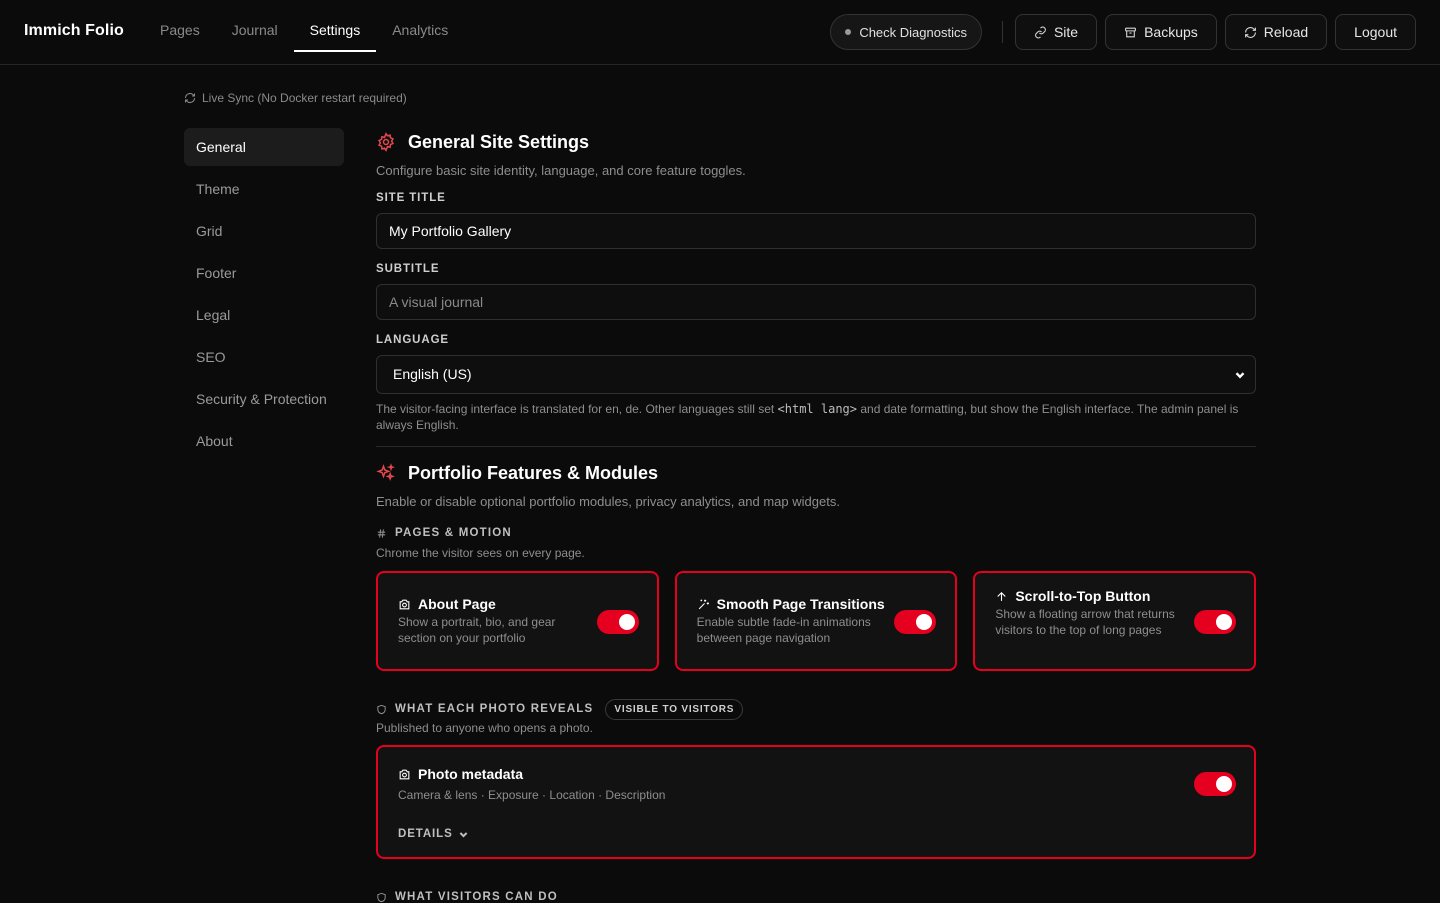 The image size is (1440, 903). Describe the element at coordinates (1040, 32) in the screenshot. I see `link-icon` at that location.